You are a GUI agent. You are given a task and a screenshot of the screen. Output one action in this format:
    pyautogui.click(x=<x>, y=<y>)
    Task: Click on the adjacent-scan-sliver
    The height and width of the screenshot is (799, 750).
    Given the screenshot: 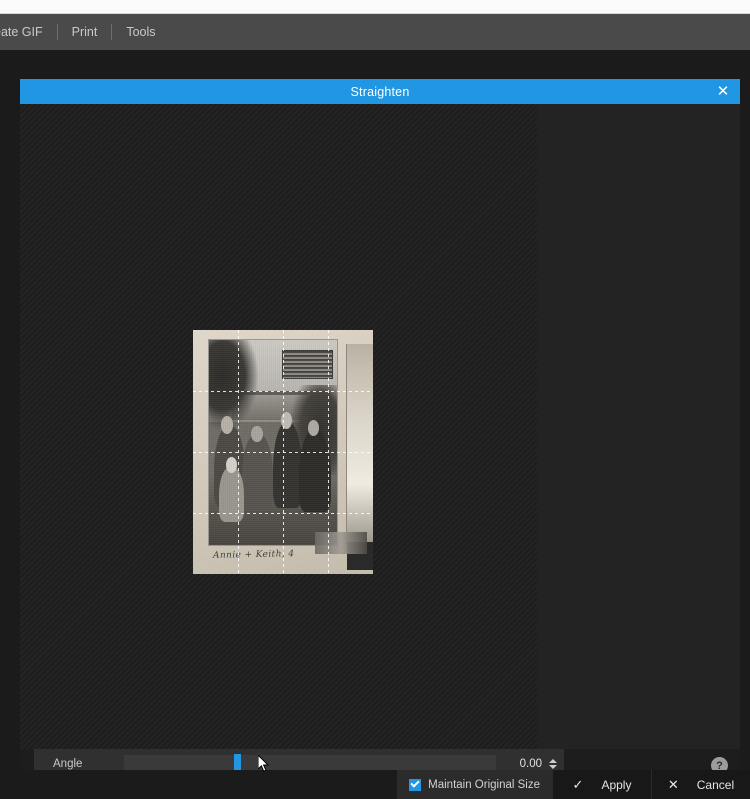 What is the action you would take?
    pyautogui.click(x=359, y=457)
    